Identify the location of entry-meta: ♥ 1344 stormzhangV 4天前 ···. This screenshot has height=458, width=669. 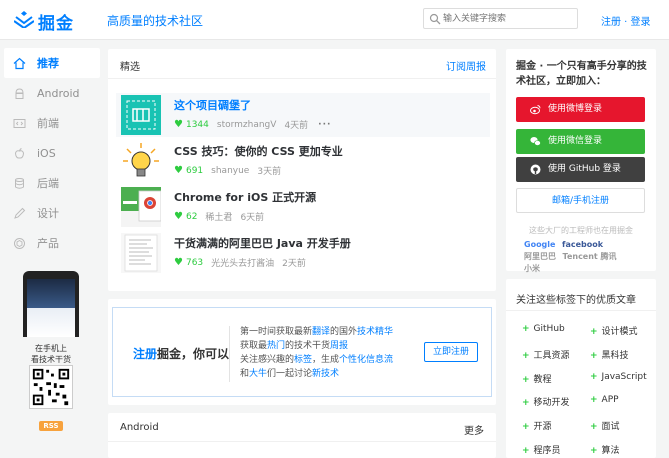
(252, 124).